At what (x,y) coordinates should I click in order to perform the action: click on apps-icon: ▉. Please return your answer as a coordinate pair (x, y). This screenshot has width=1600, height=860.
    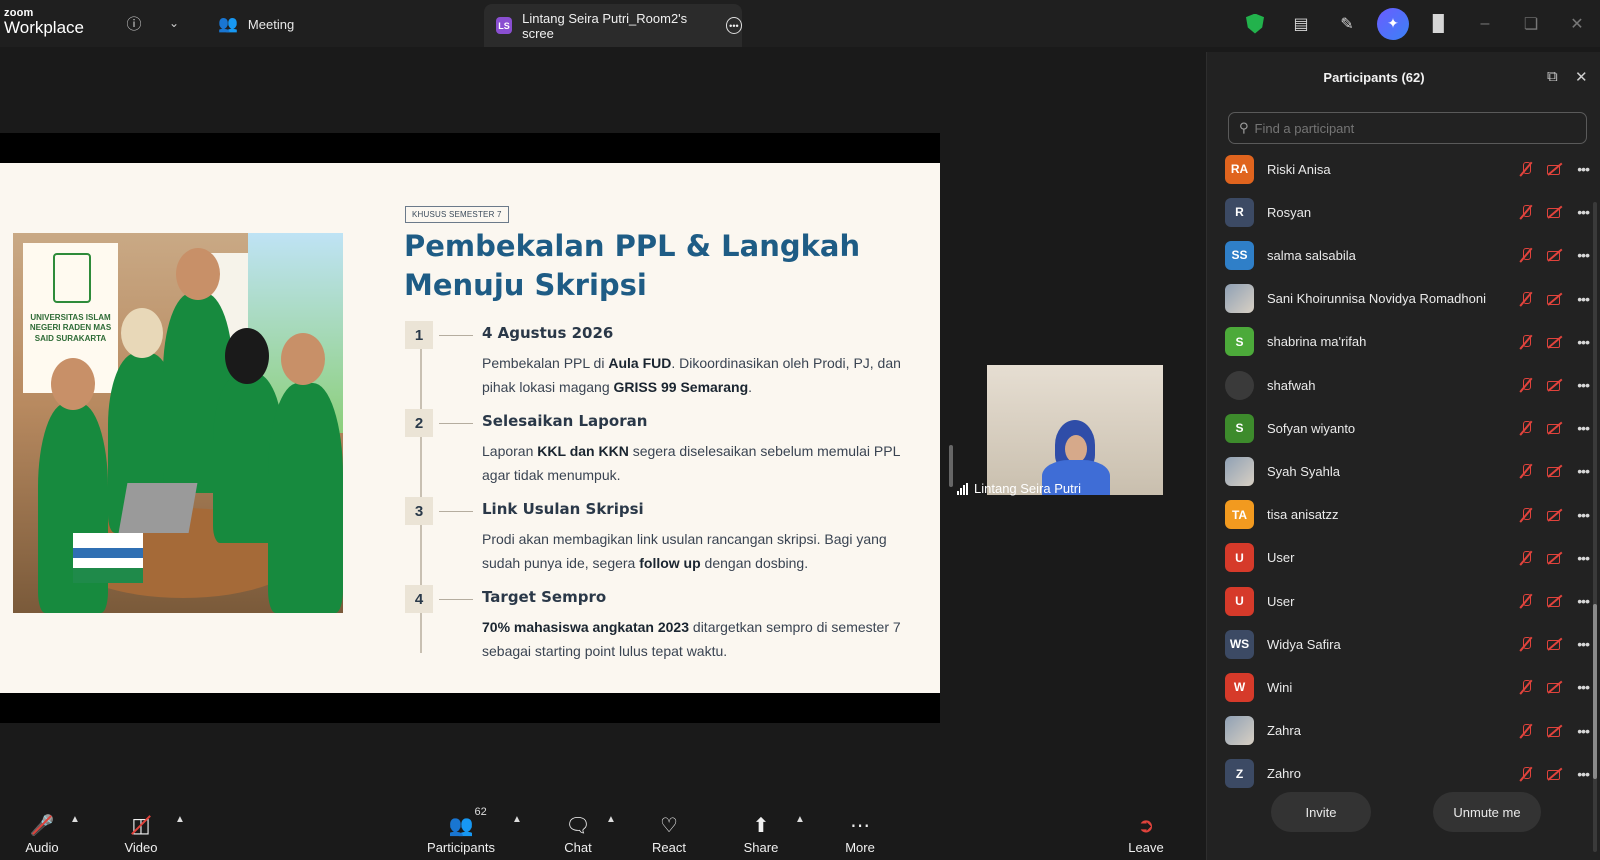
    Looking at the image, I should click on (1439, 23).